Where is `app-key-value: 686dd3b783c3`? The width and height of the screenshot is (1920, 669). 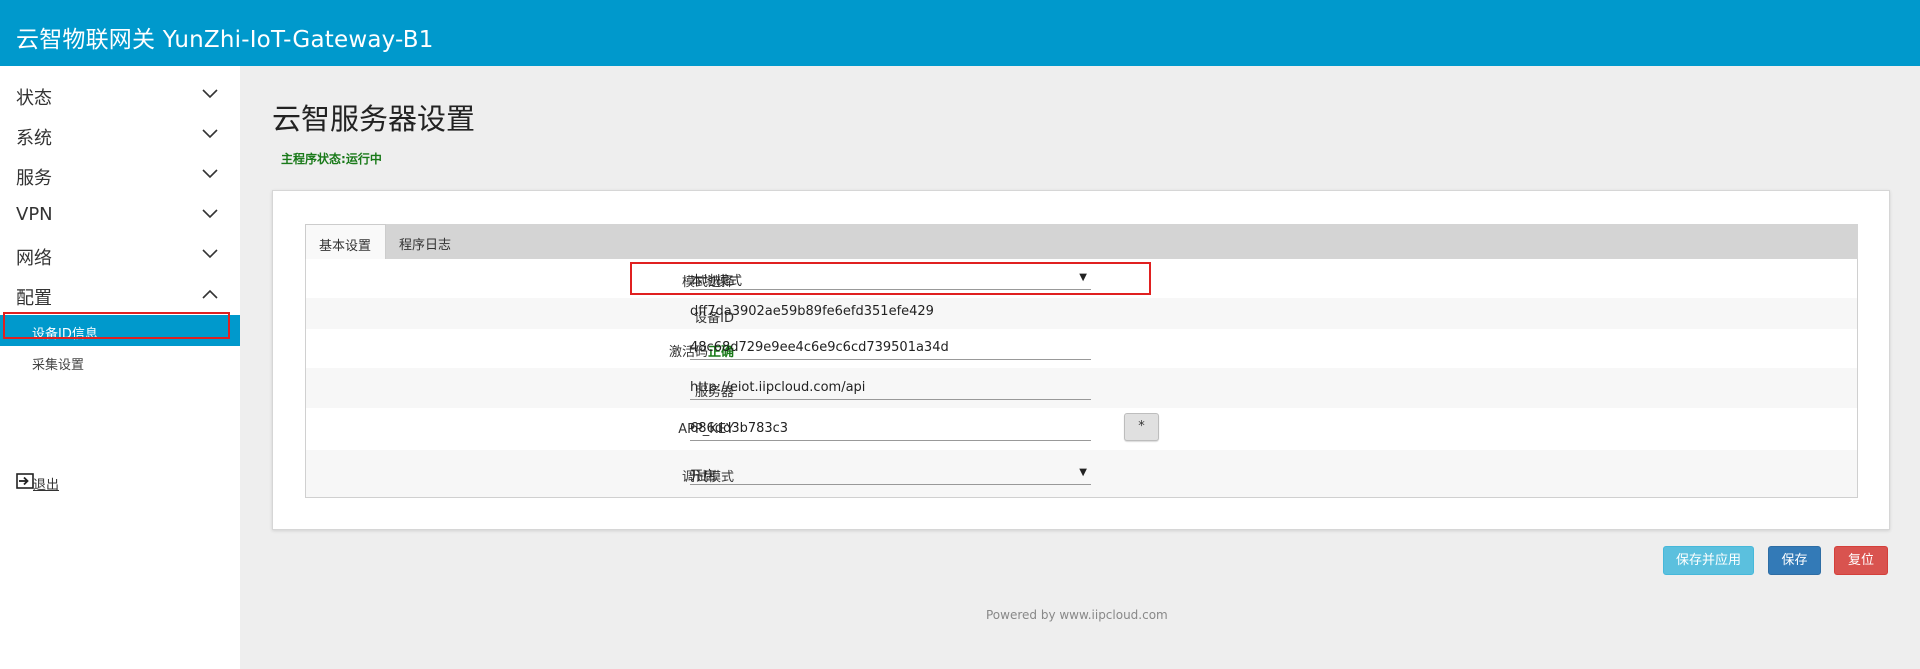 app-key-value: 686dd3b783c3 is located at coordinates (739, 428).